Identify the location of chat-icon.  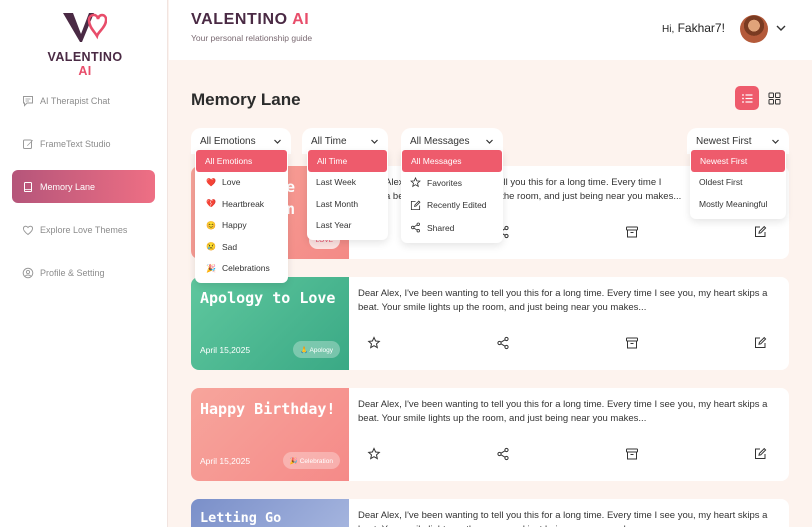
(28, 101).